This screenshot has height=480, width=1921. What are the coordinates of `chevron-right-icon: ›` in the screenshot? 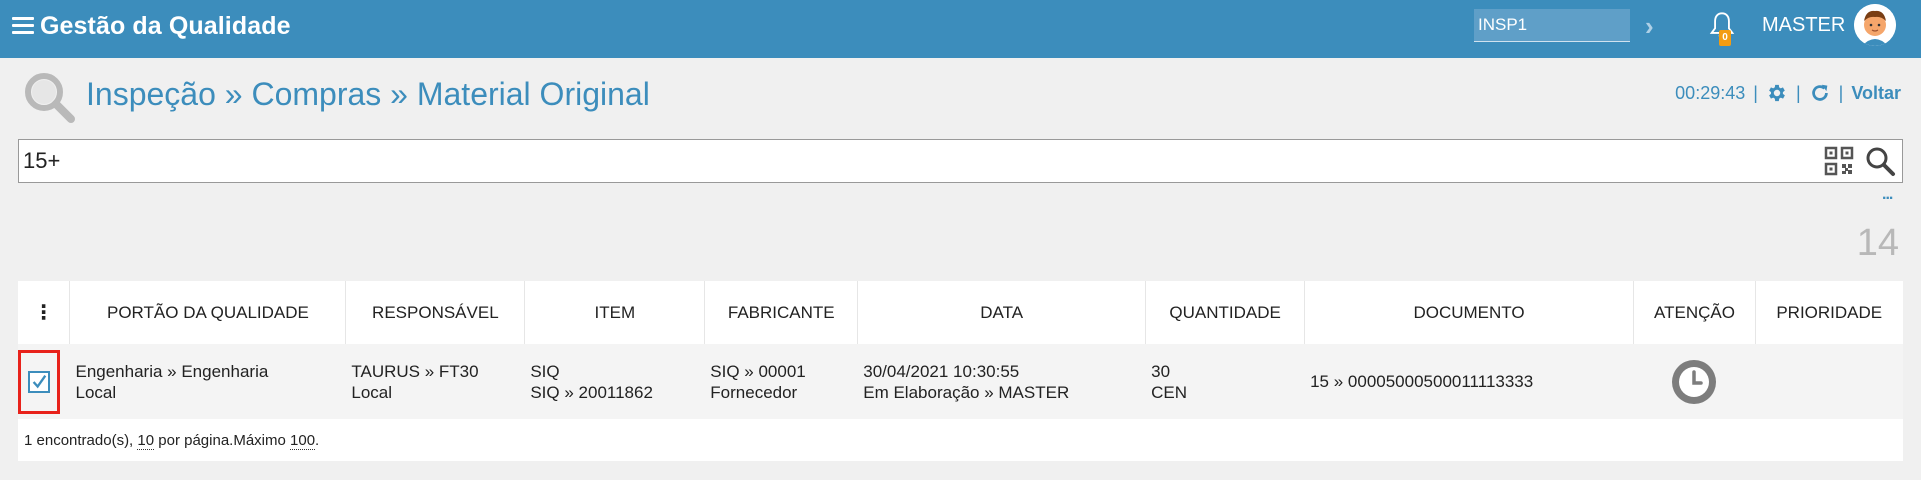 It's located at (1649, 26).